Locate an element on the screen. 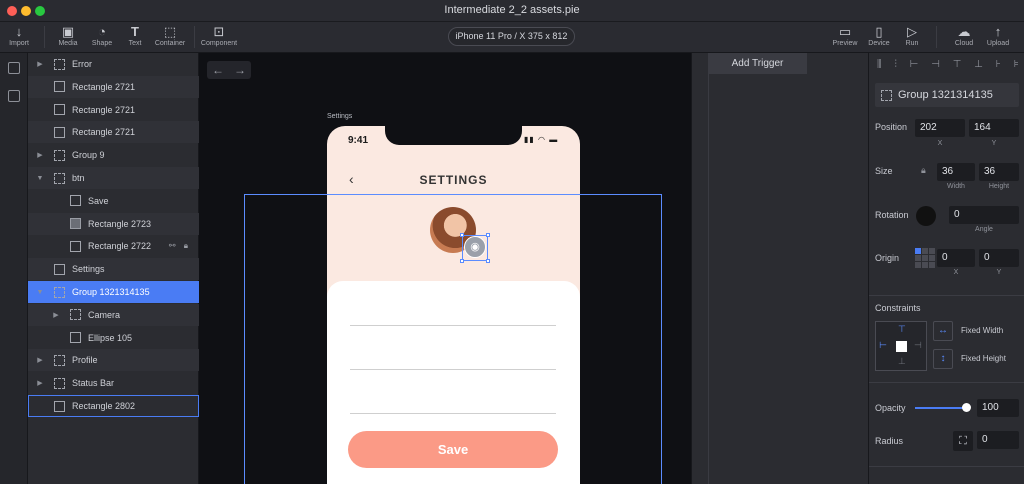  shape-button: ◔ Shape is located at coordinates (102, 35).